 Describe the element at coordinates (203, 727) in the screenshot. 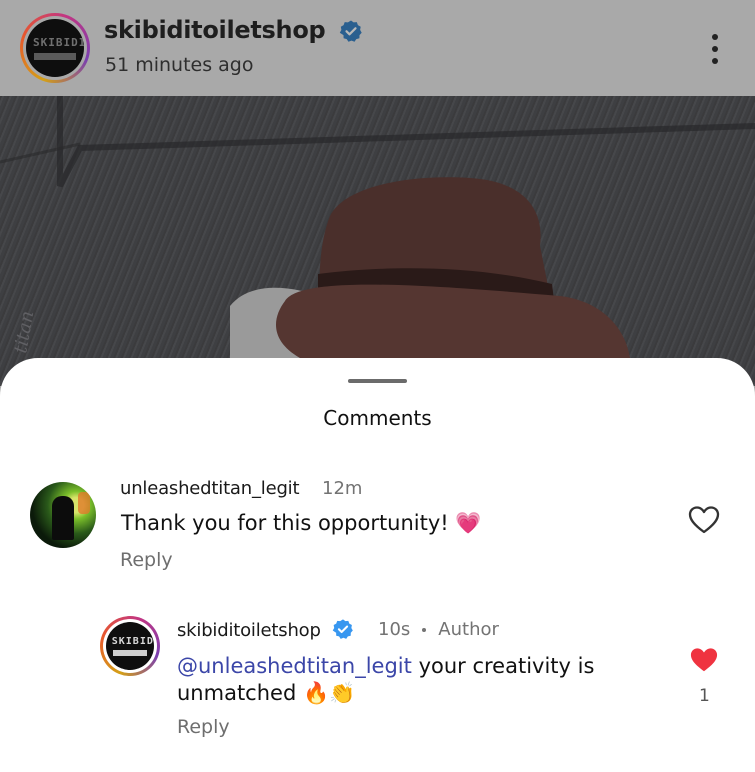

I see `reply-reply-button: Reply` at that location.